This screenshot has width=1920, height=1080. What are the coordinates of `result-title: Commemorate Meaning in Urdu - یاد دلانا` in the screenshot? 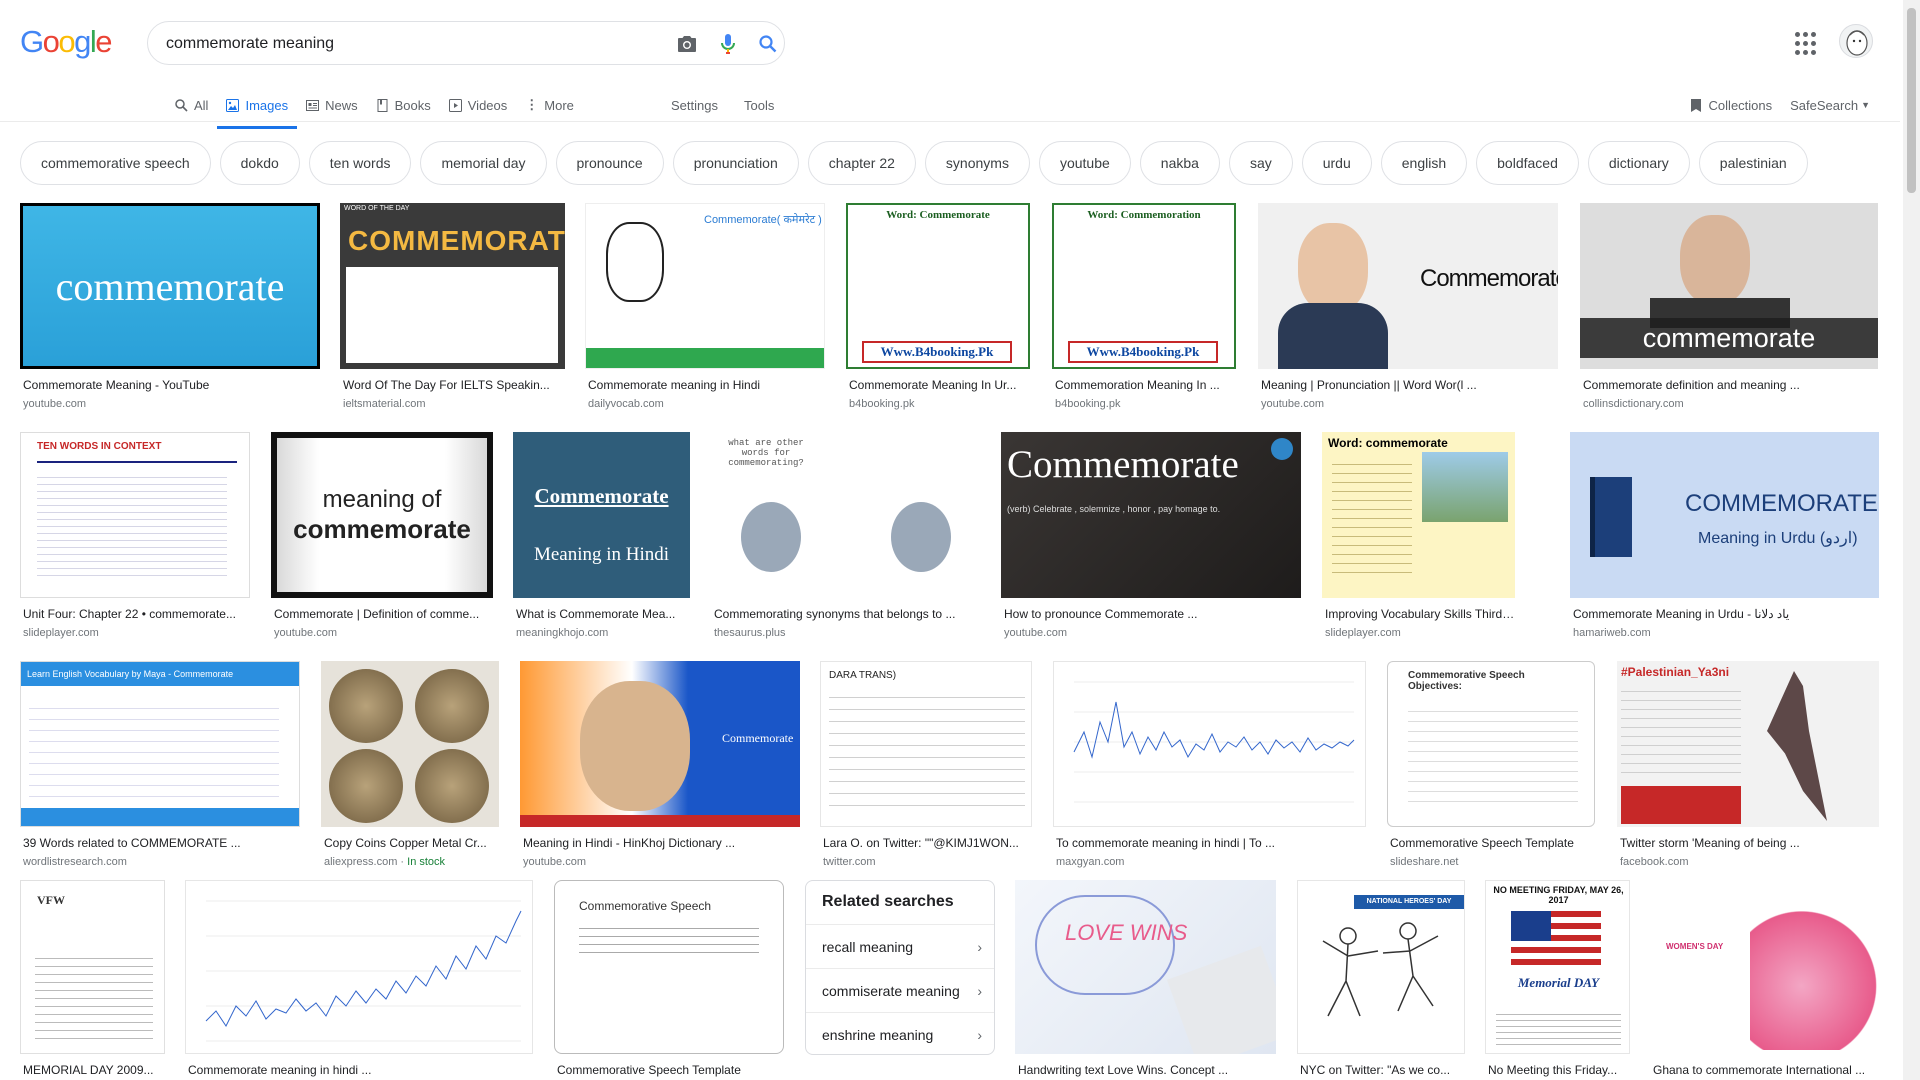 It's located at (1681, 614).